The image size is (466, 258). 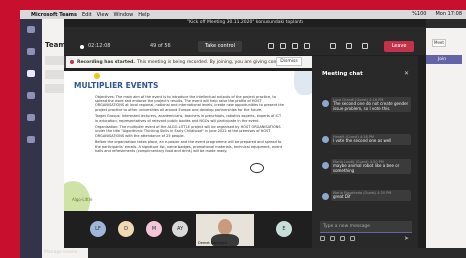 I want to click on teams-icon, so click(x=31, y=73).